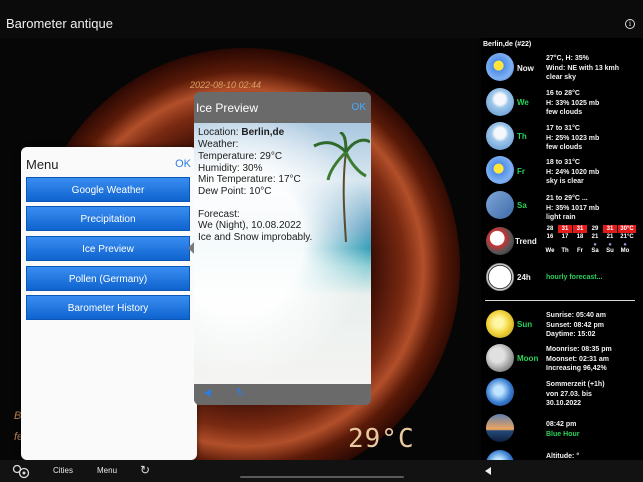 This screenshot has height=482, width=643. I want to click on forecast-row-label: Now, so click(525, 68).